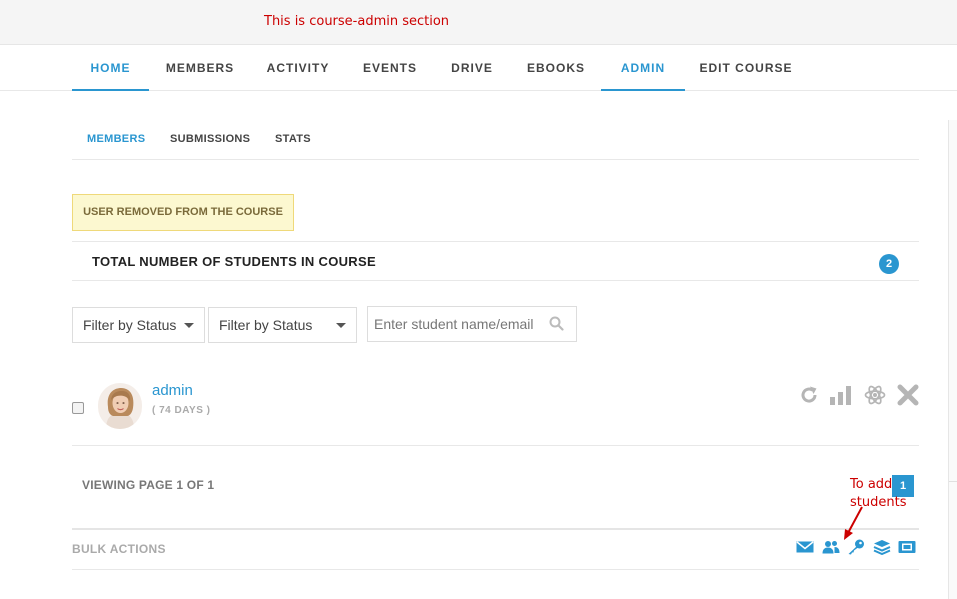 The width and height of the screenshot is (957, 599). Describe the element at coordinates (110, 68) in the screenshot. I see `tab-home: HOME` at that location.